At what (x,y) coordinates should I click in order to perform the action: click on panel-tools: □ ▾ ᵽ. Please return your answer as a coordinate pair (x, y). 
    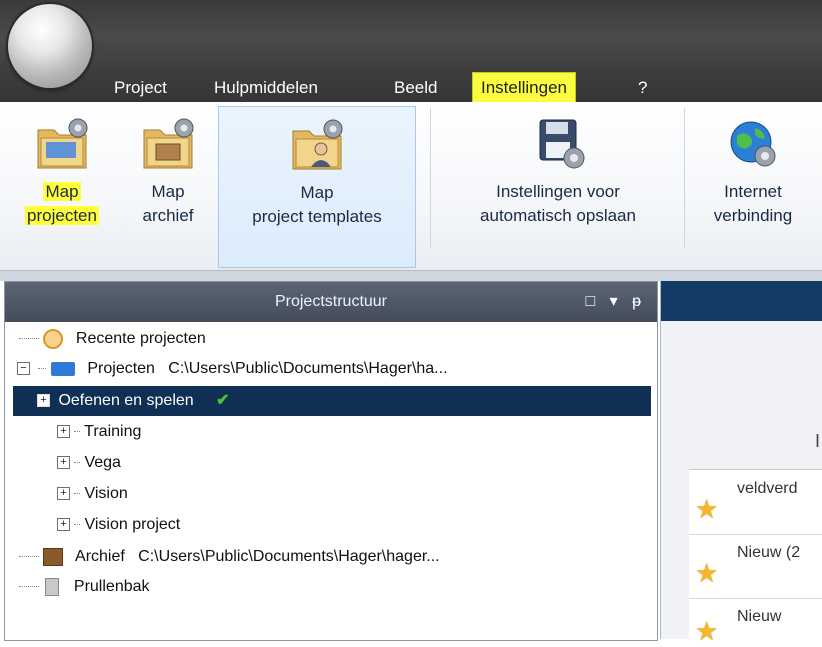
    Looking at the image, I should click on (608, 302).